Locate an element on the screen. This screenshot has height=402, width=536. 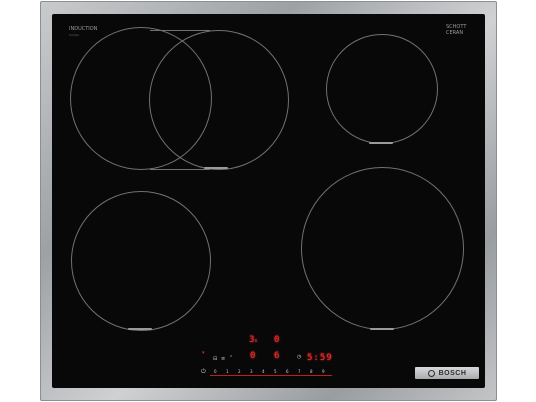
power-level-slider: 0 1 2 3 4 5 6 7 8 9 is located at coordinates (267, 374).